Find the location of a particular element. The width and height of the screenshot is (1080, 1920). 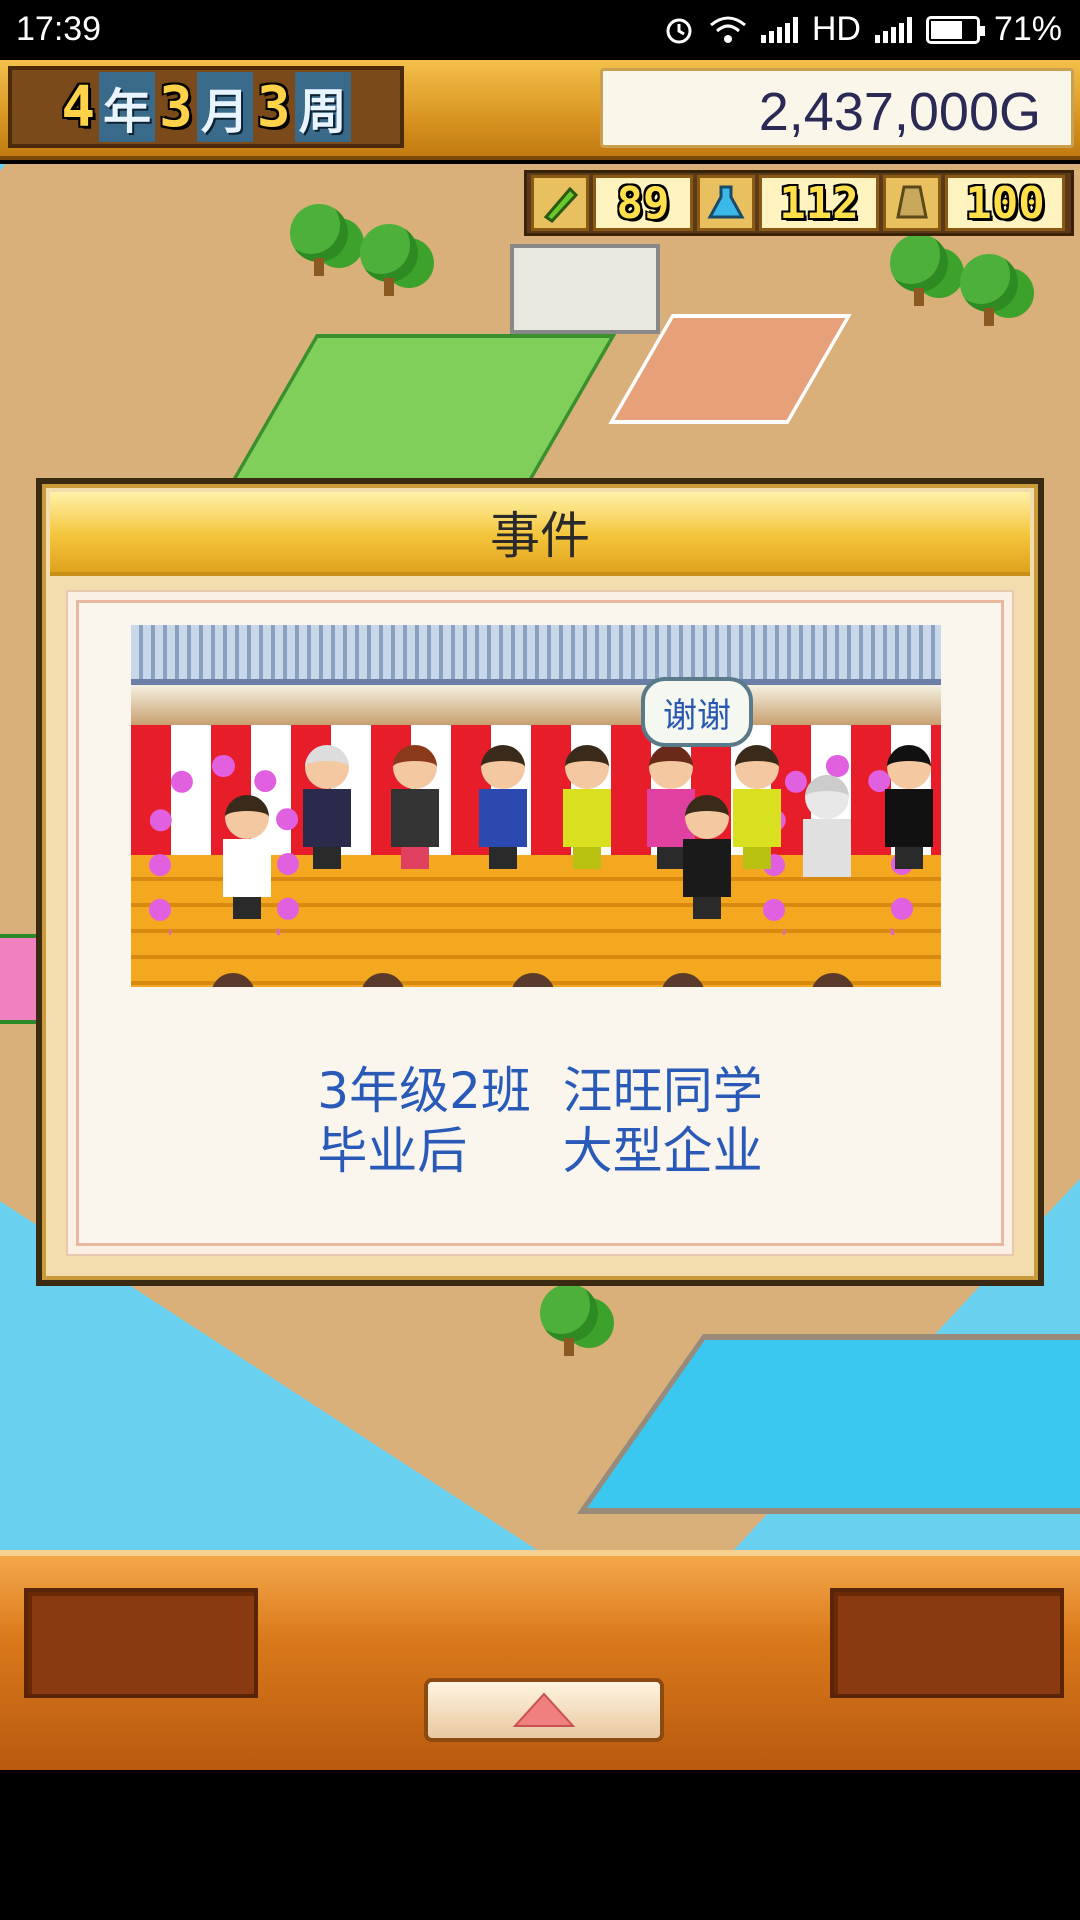

date-display: 4 年 3 月 3 周 is located at coordinates (206, 107).